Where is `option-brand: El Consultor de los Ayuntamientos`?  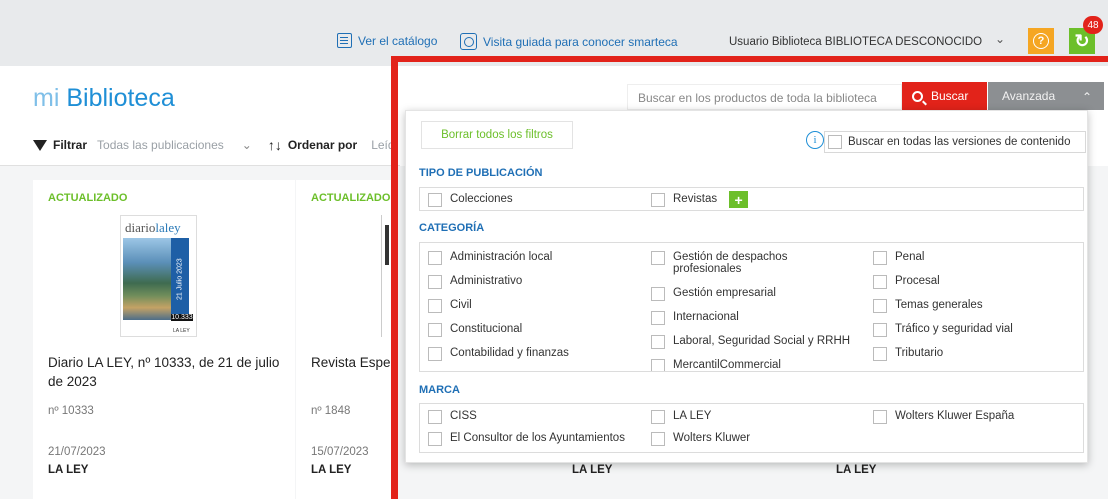 option-brand: El Consultor de los Ayuntamientos is located at coordinates (526, 439).